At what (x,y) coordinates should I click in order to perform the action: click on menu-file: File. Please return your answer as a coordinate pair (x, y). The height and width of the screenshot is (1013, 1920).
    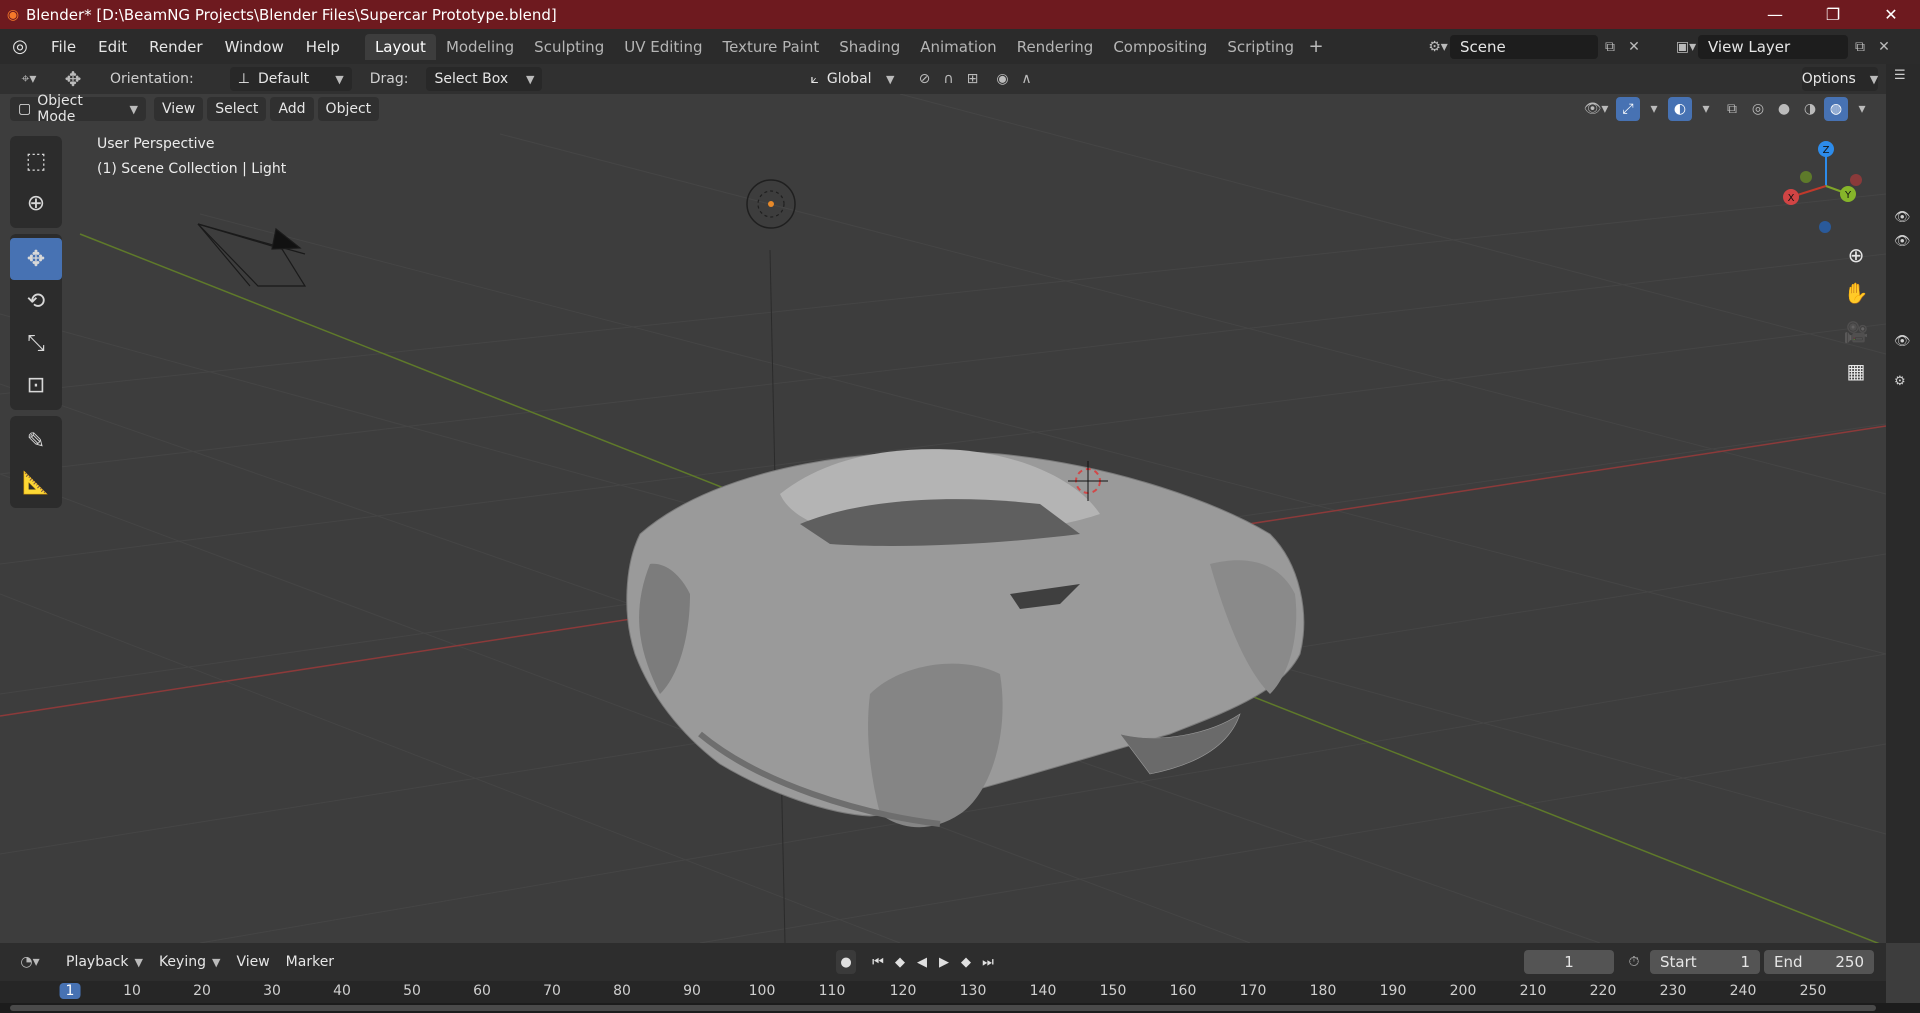
    Looking at the image, I should click on (63, 47).